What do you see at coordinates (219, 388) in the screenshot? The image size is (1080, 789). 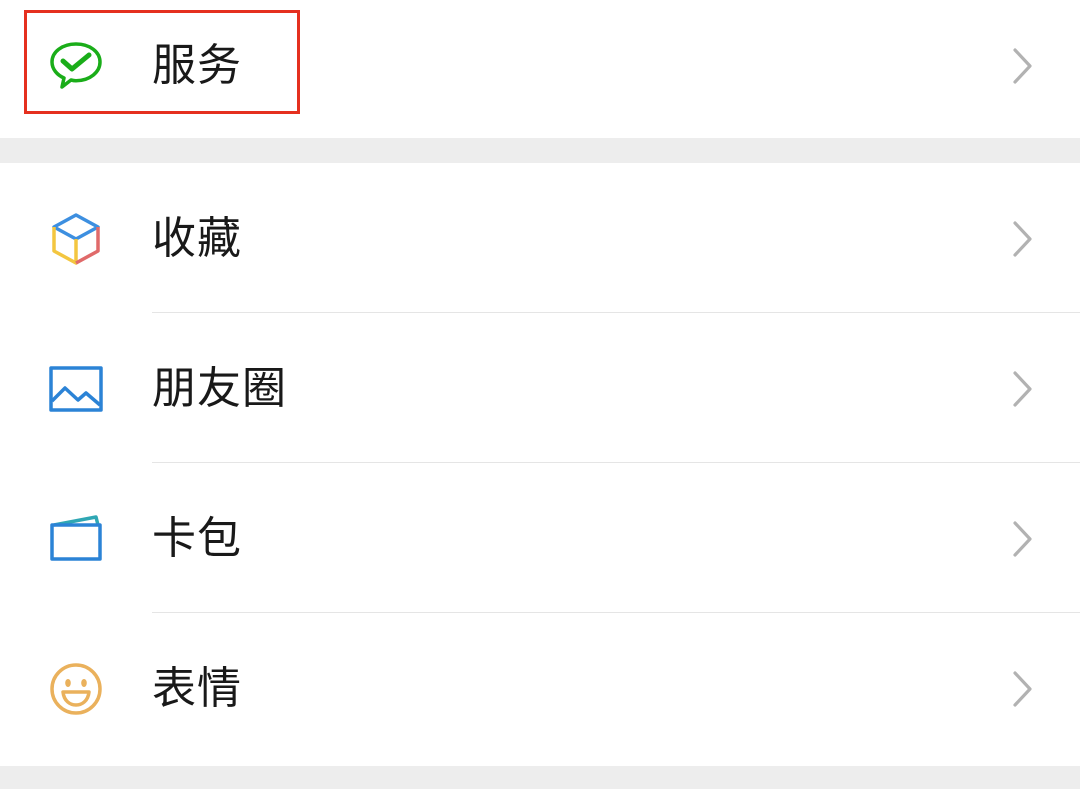 I see `menu-item-moments-label: 朋友圈` at bounding box center [219, 388].